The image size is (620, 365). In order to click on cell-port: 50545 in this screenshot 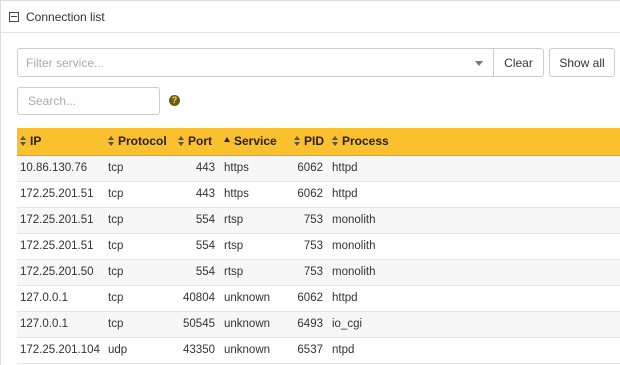, I will do `click(198, 324)`.